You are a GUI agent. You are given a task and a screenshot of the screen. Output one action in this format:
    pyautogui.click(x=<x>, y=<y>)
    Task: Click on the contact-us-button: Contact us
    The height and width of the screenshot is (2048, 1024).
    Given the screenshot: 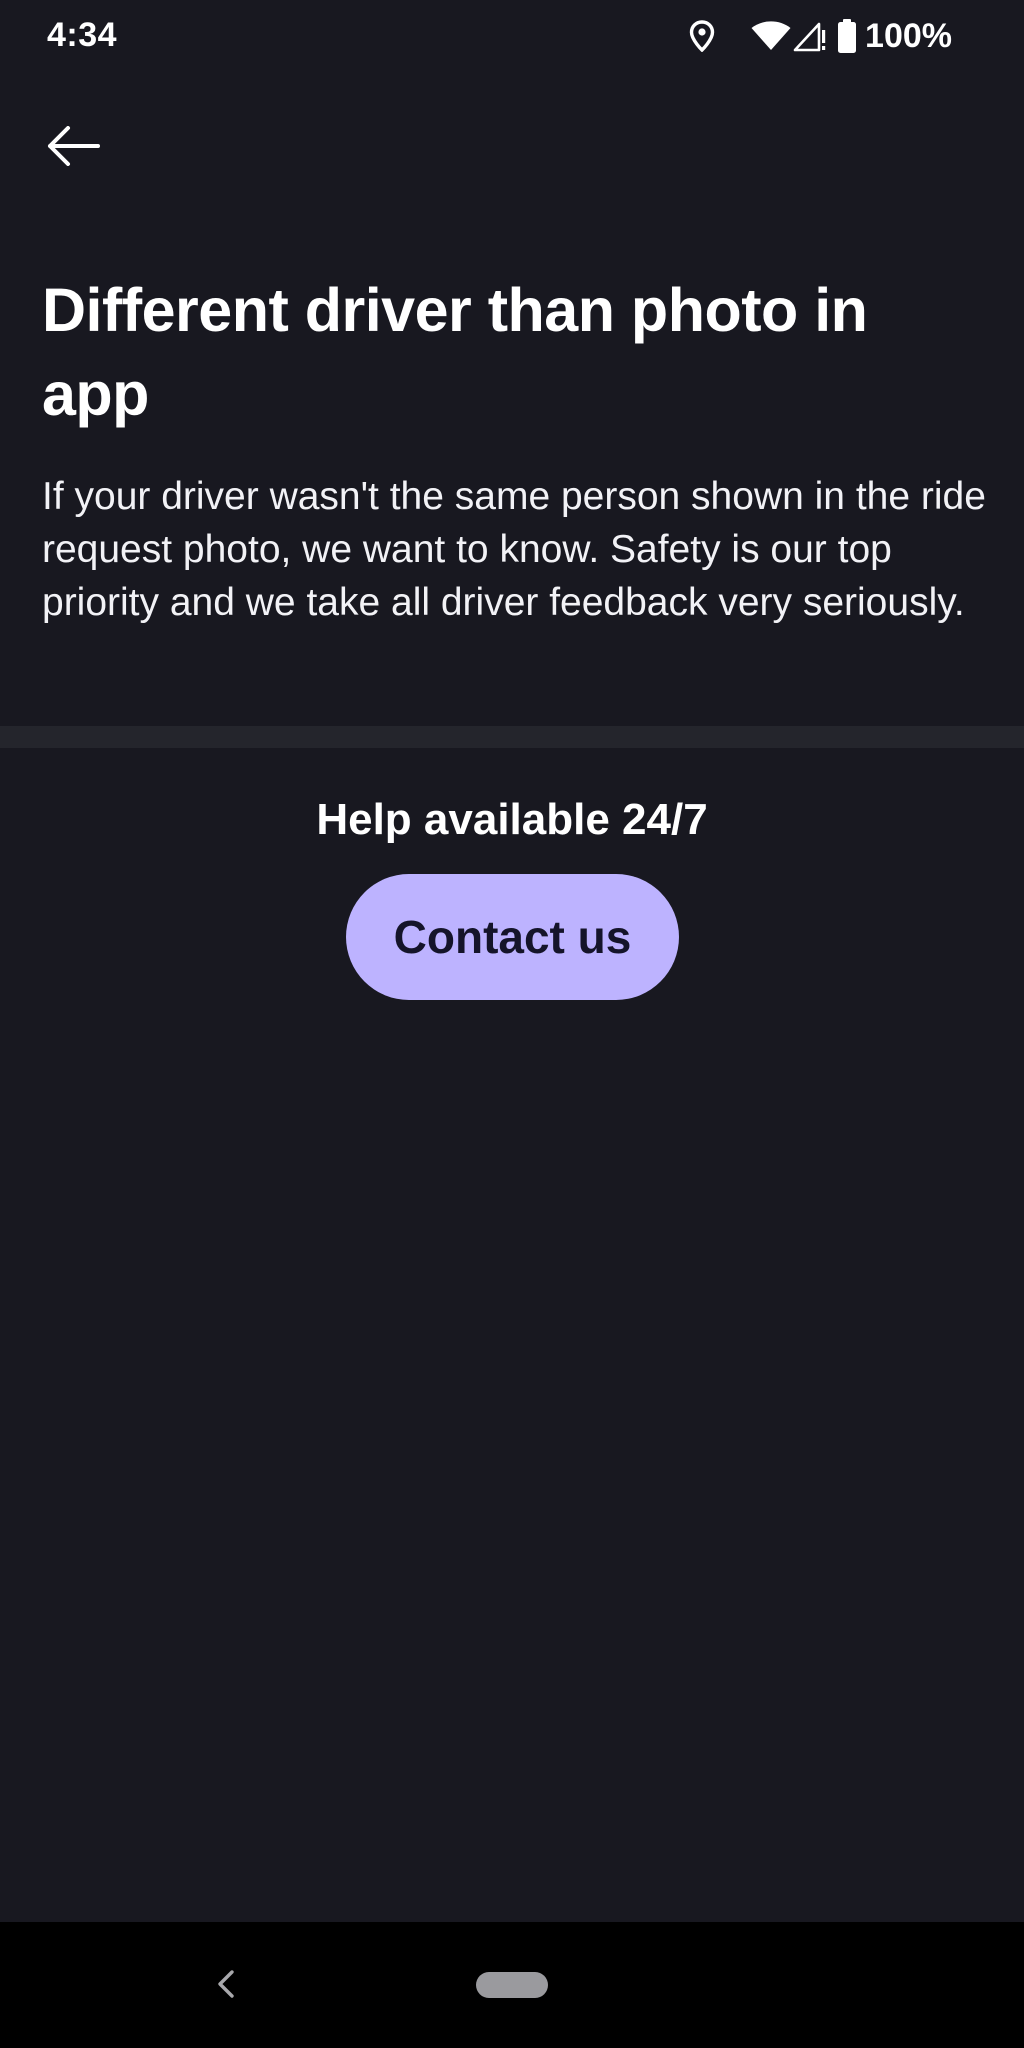 What is the action you would take?
    pyautogui.click(x=512, y=937)
    